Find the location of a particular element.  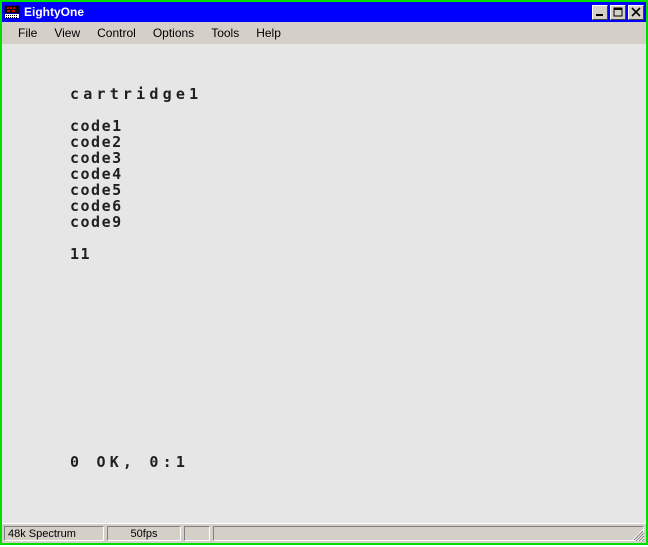

status-panel-frame-rate: 50fps is located at coordinates (144, 533).